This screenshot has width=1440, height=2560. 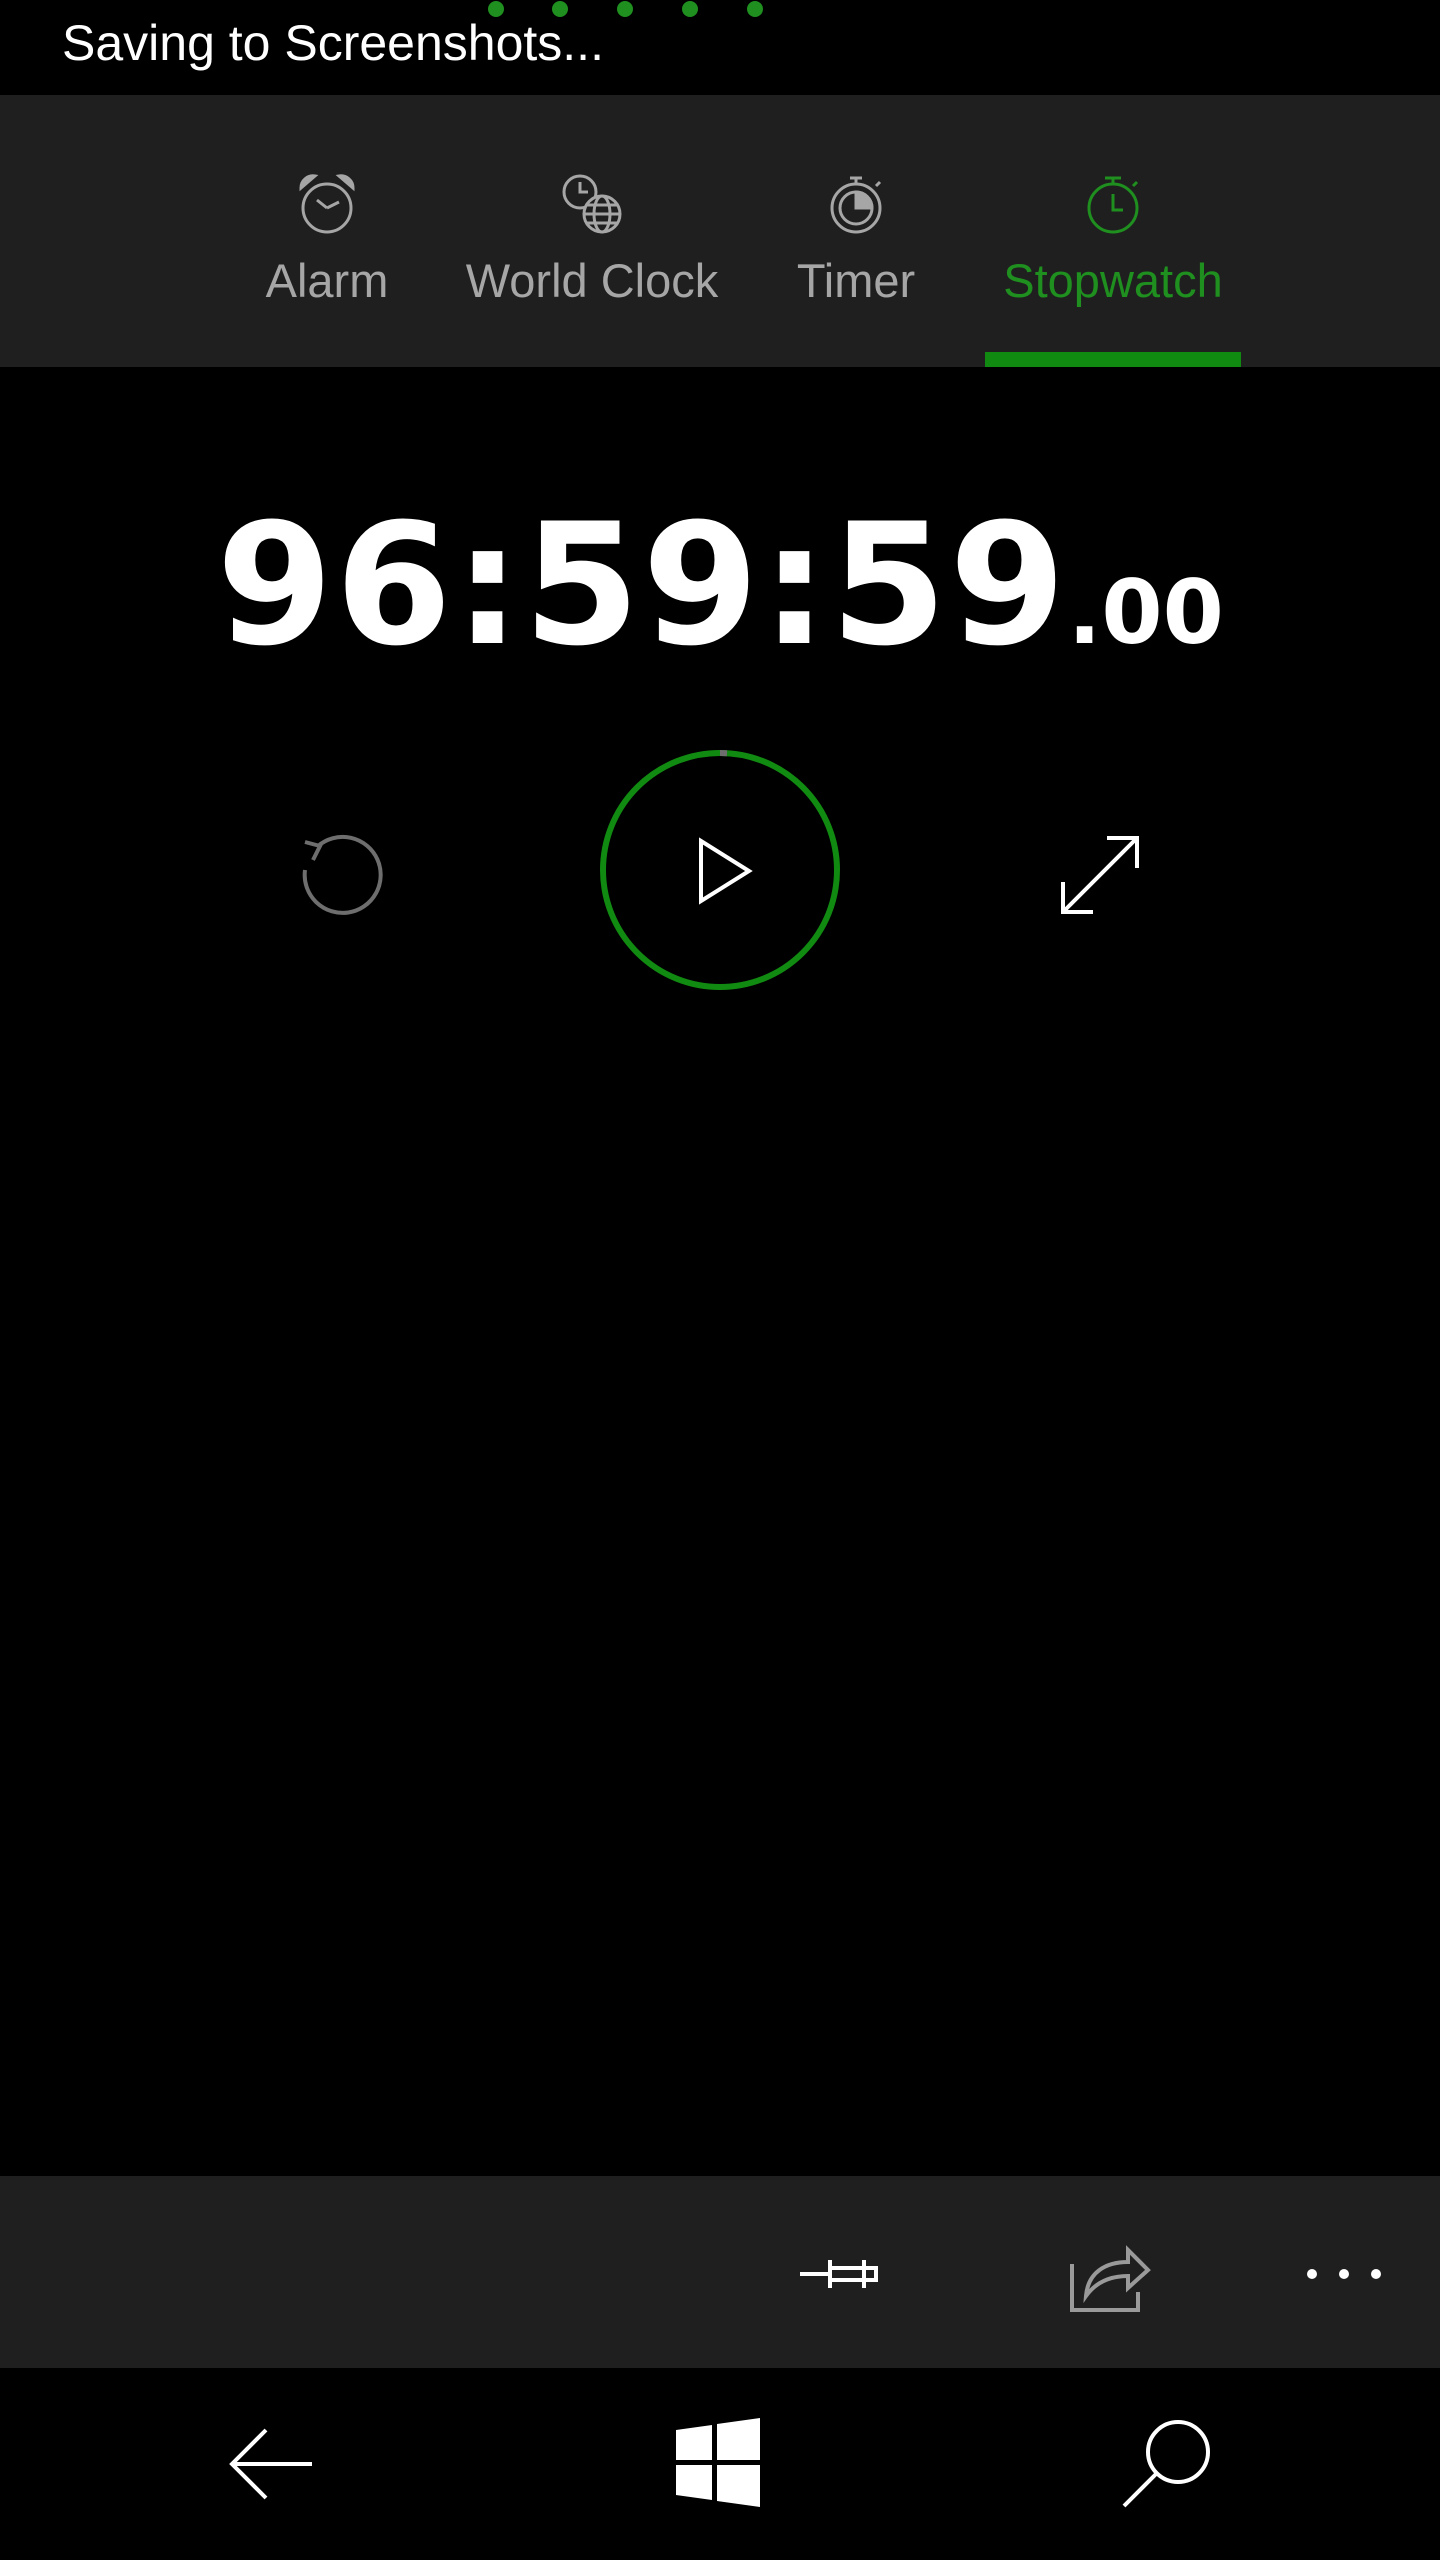 What do you see at coordinates (856, 280) in the screenshot?
I see `tab-label: Timer` at bounding box center [856, 280].